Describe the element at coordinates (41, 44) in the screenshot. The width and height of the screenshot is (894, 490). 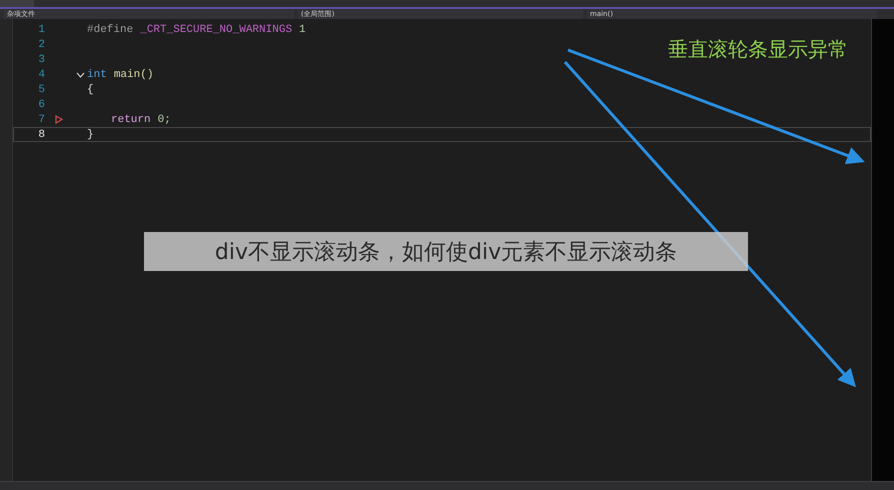
I see `line-number: 2` at that location.